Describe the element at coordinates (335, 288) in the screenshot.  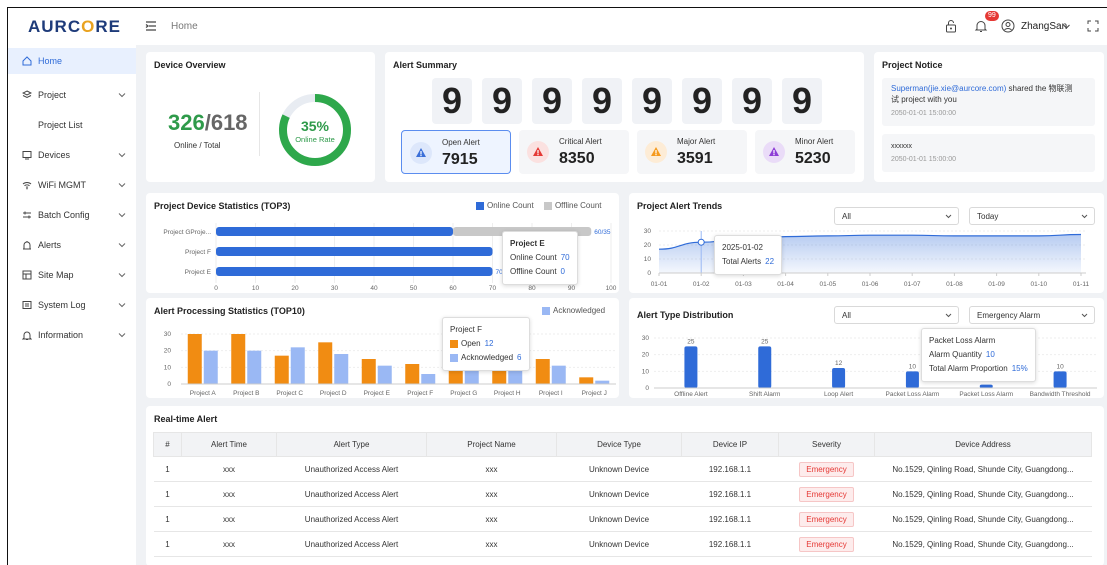
I see `x-tick-label: 30` at that location.